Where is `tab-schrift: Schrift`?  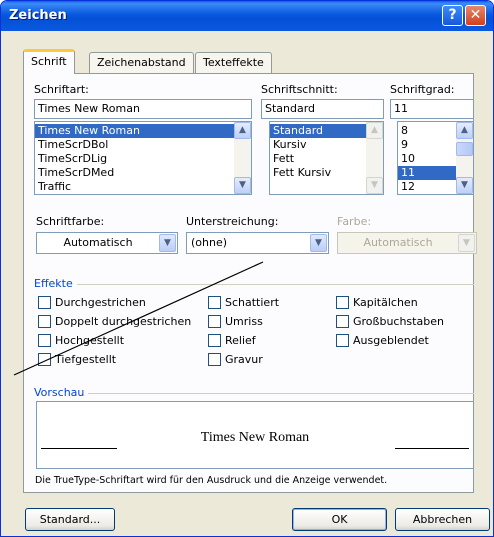
tab-schrift: Schrift is located at coordinates (49, 61).